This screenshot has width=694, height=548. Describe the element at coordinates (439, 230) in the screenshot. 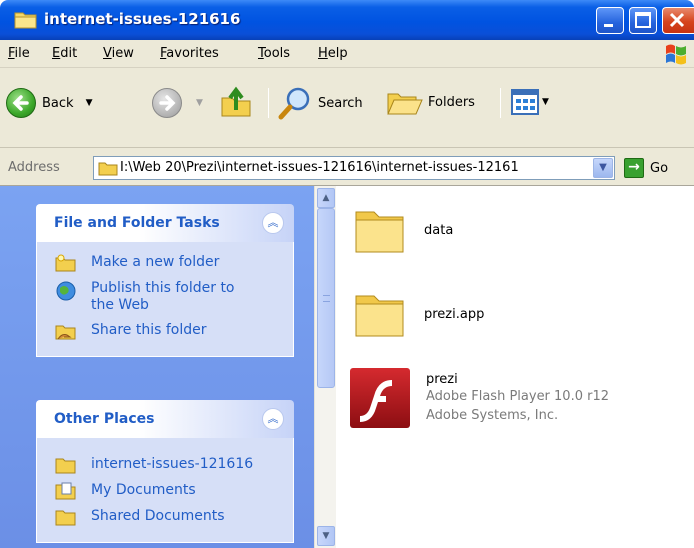

I see `file-name: data` at that location.